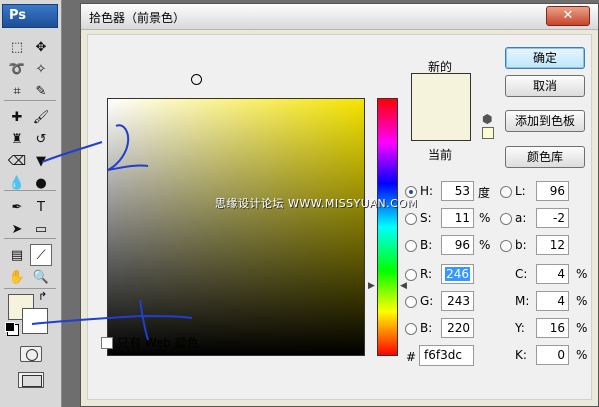 The image size is (599, 407). I want to click on brightness-unit: %, so click(485, 245).